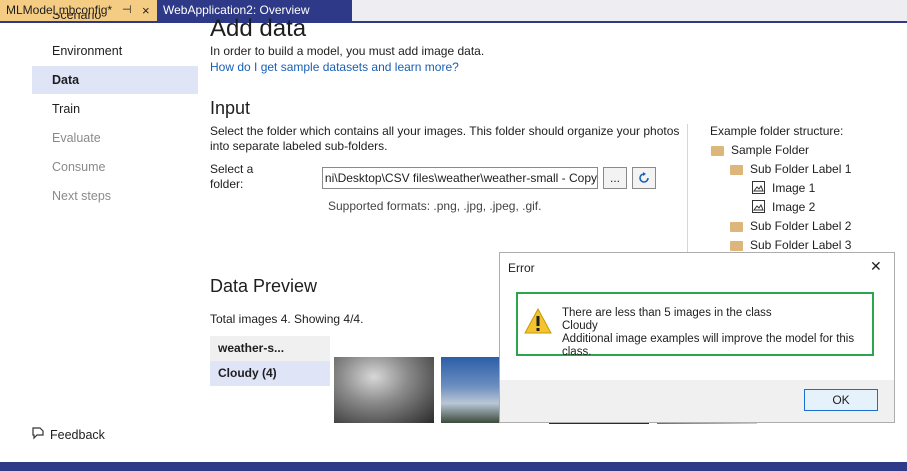 This screenshot has width=907, height=471. Describe the element at coordinates (801, 169) in the screenshot. I see `example-sub-folder-1: Sub Folder Label 1` at that location.